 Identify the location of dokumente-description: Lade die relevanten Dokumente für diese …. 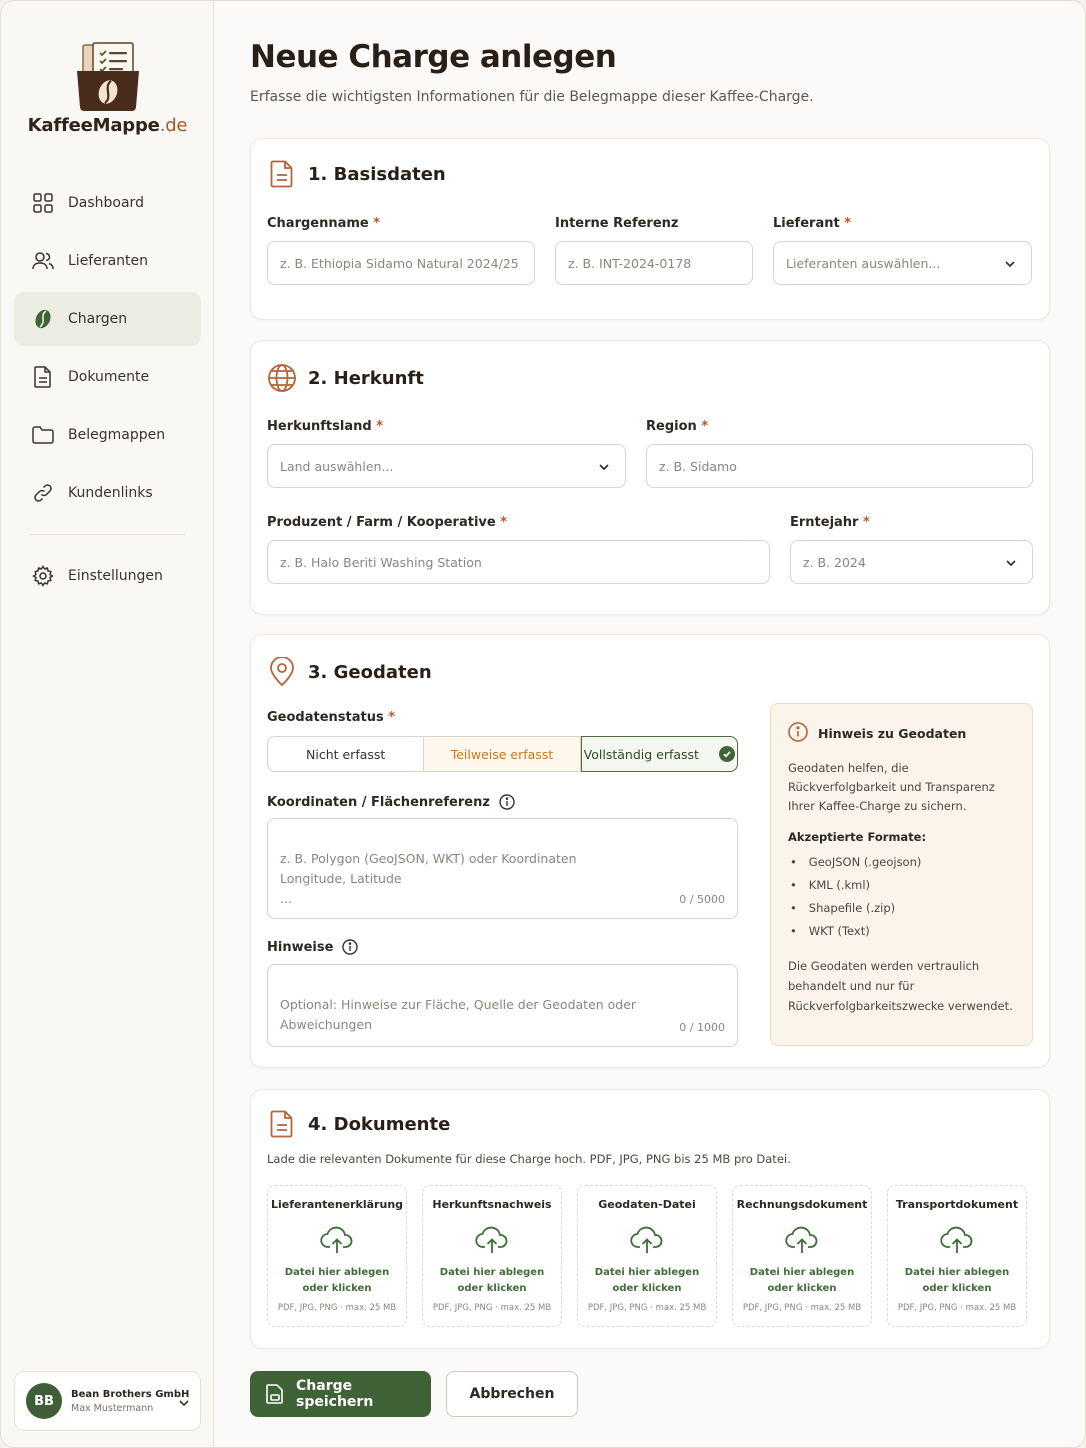
(529, 1159).